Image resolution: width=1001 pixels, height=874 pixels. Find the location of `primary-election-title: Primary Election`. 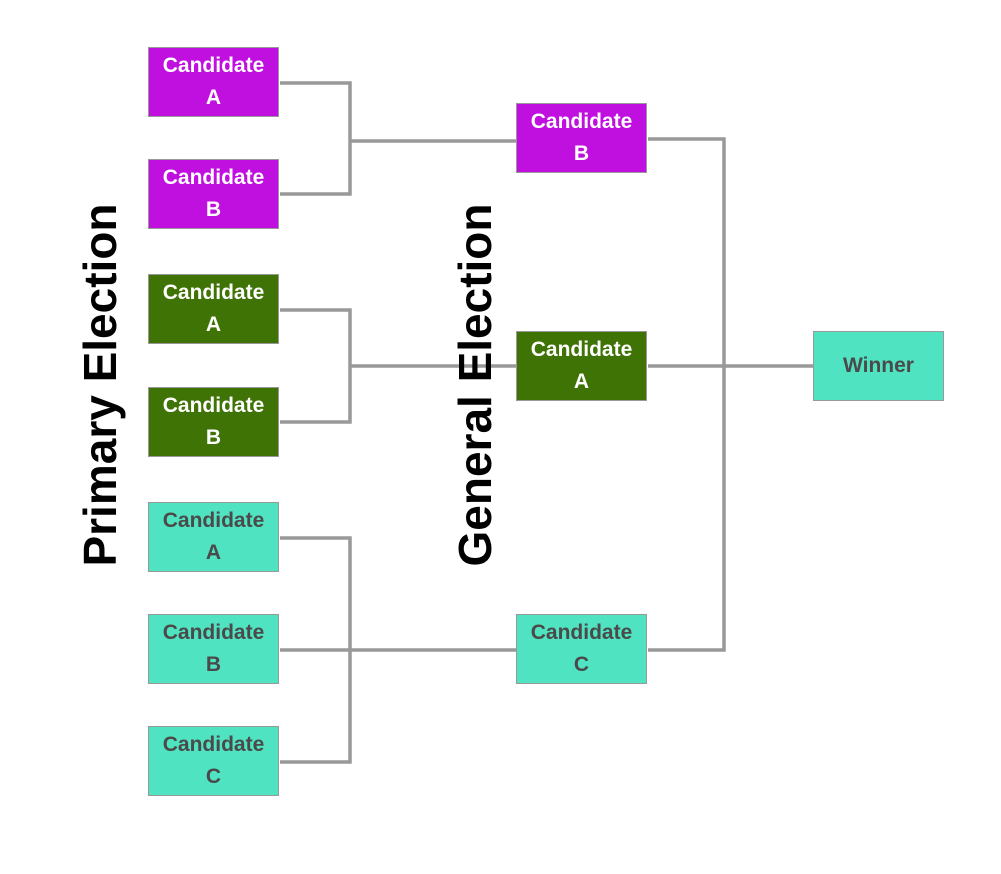

primary-election-title: Primary Election is located at coordinates (100, 385).